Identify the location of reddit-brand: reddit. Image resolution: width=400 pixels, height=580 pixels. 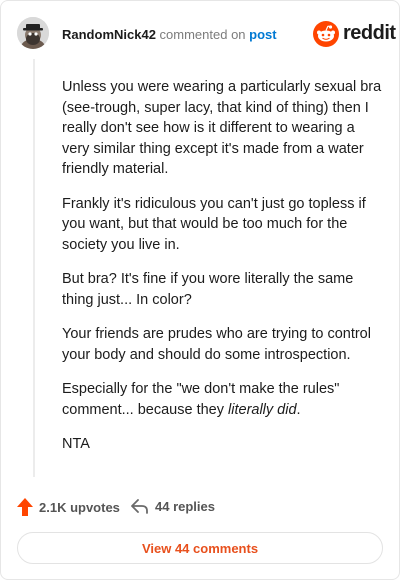
(354, 34).